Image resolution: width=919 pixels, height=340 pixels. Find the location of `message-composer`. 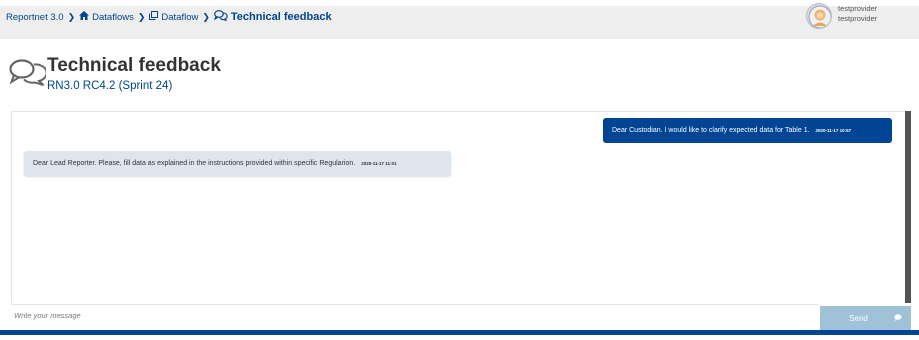

message-composer is located at coordinates (414, 317).